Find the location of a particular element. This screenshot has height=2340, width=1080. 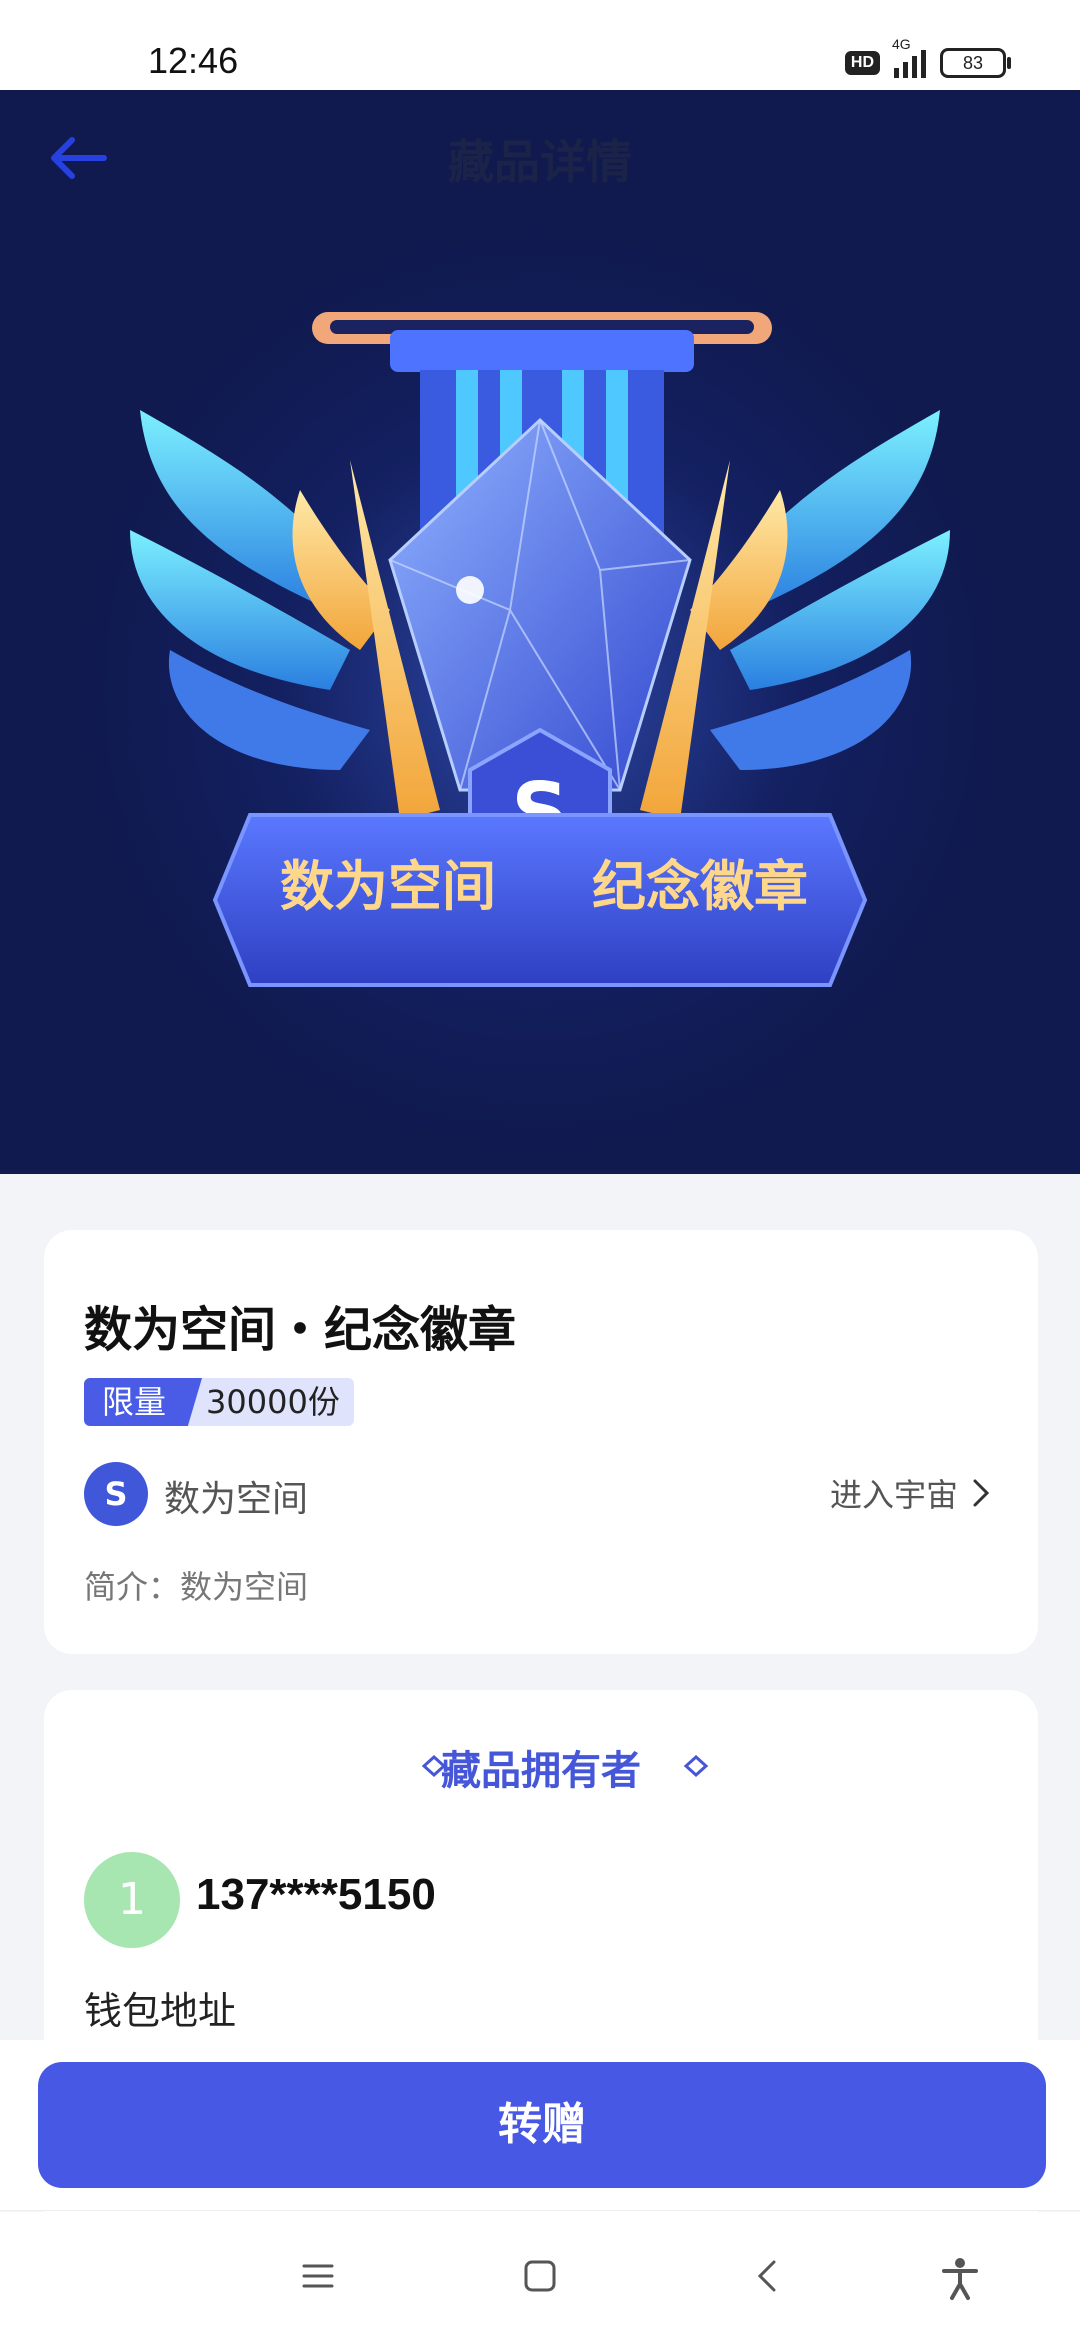

status-time: 12:46 is located at coordinates (193, 60).